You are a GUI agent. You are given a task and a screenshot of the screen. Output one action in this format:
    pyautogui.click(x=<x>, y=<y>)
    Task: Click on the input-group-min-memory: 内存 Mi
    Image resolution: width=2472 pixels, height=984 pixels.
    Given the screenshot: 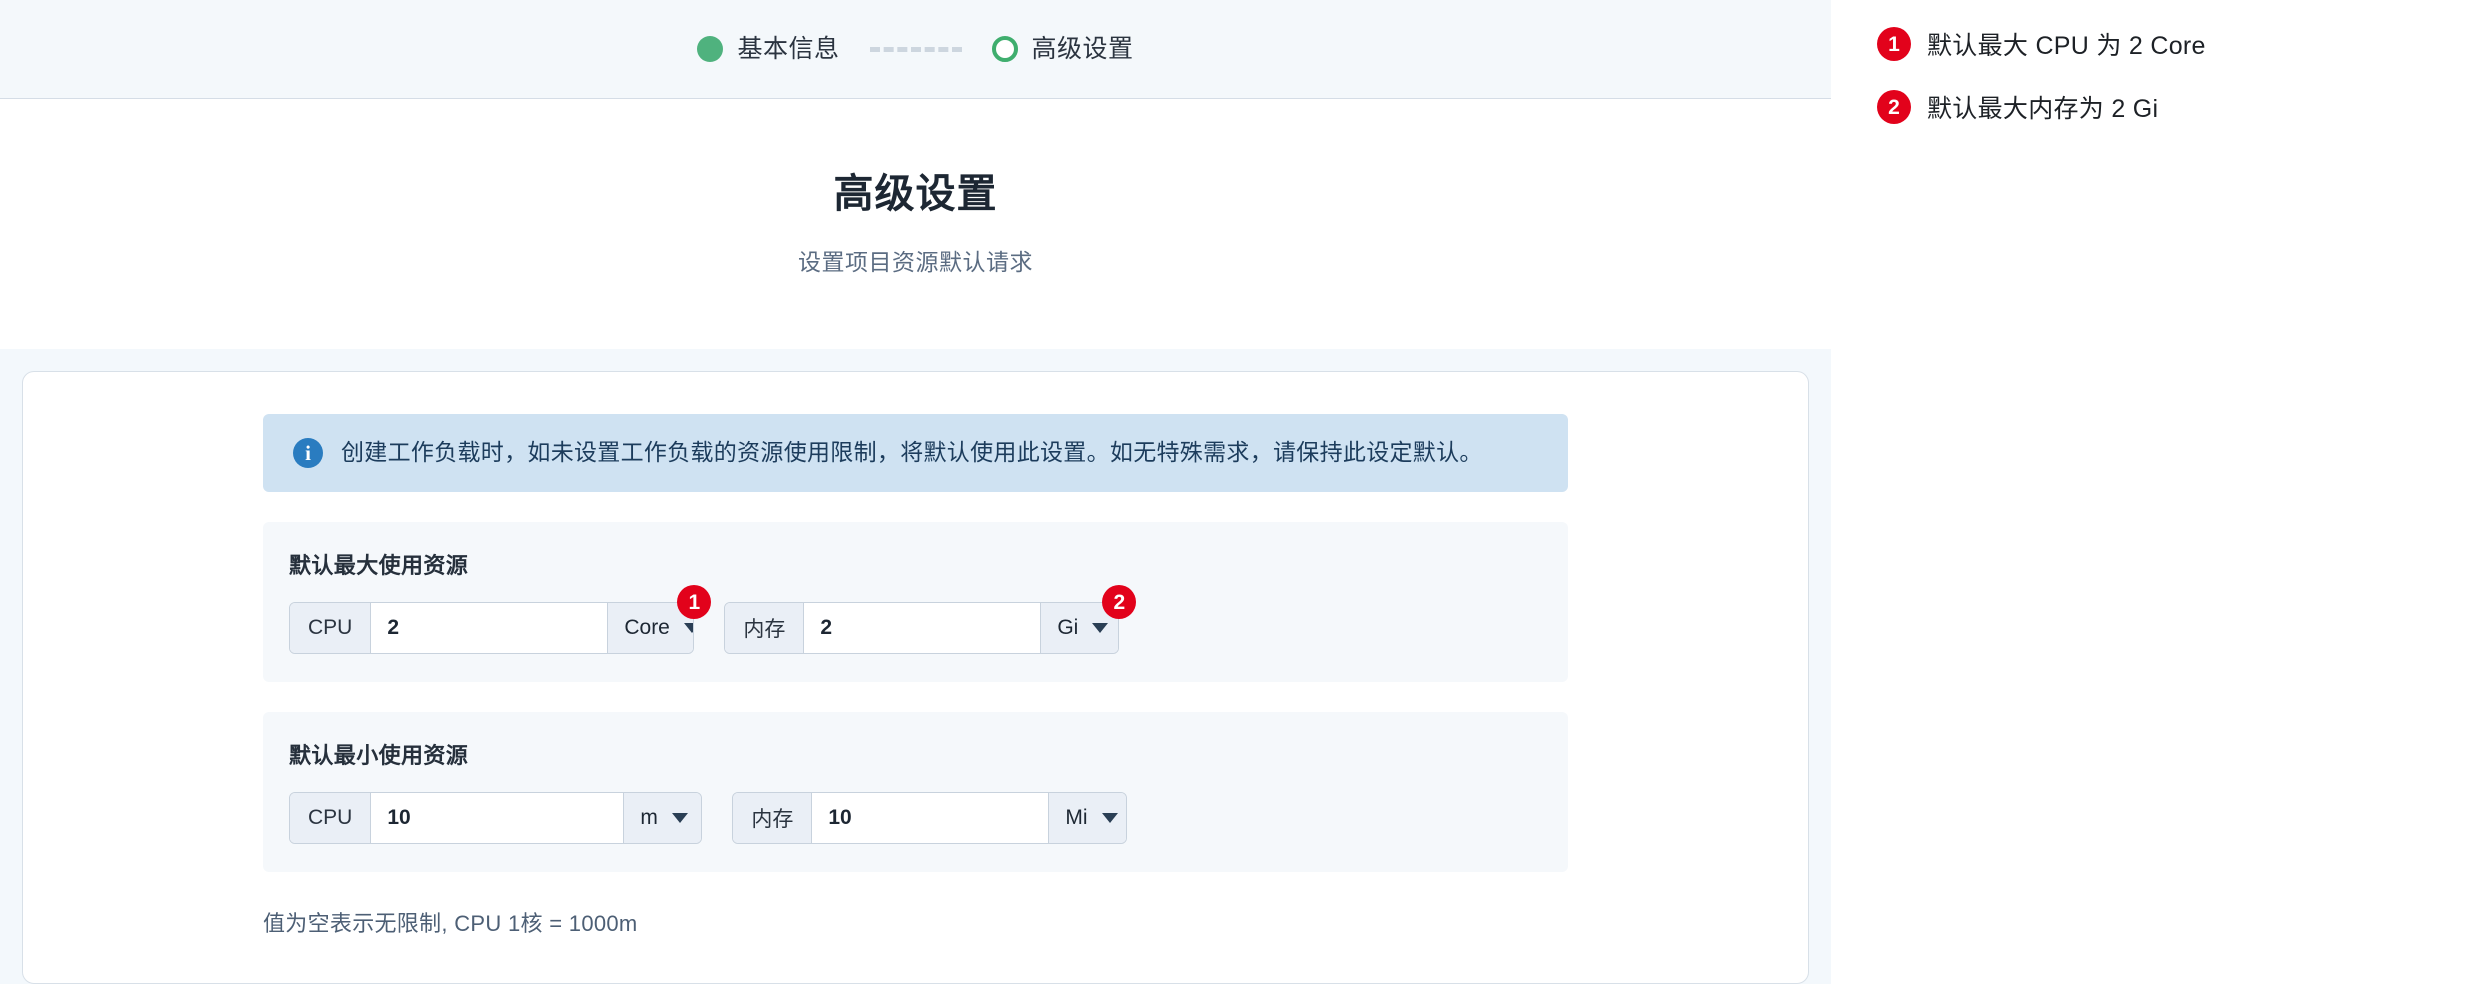 What is the action you would take?
    pyautogui.click(x=930, y=818)
    